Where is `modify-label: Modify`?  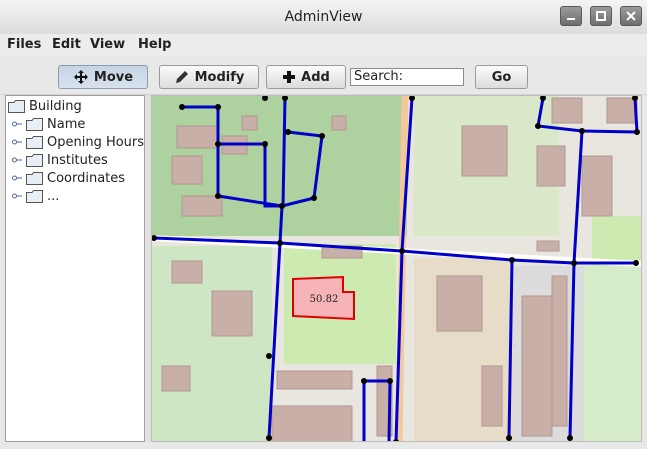 modify-label: Modify is located at coordinates (219, 77).